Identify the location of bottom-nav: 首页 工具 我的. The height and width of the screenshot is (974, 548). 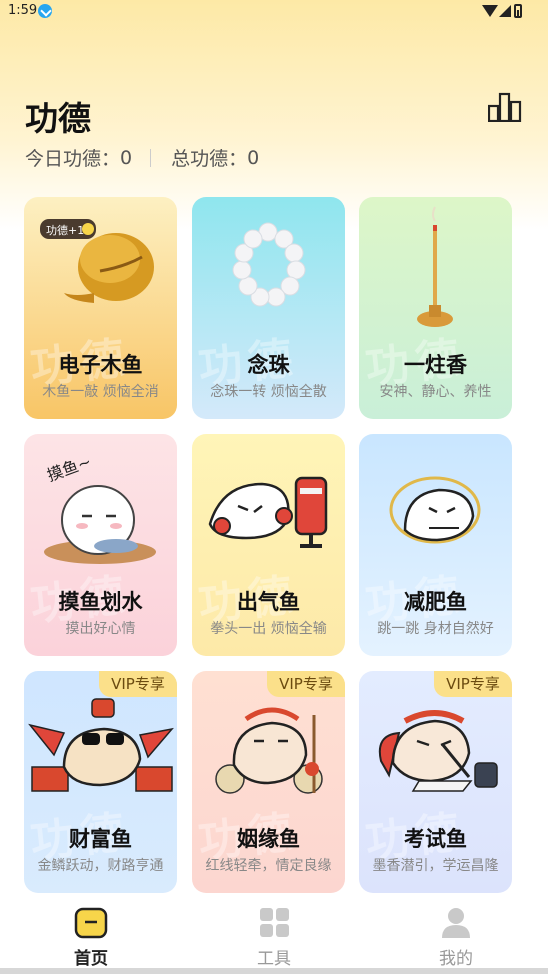
(274, 934).